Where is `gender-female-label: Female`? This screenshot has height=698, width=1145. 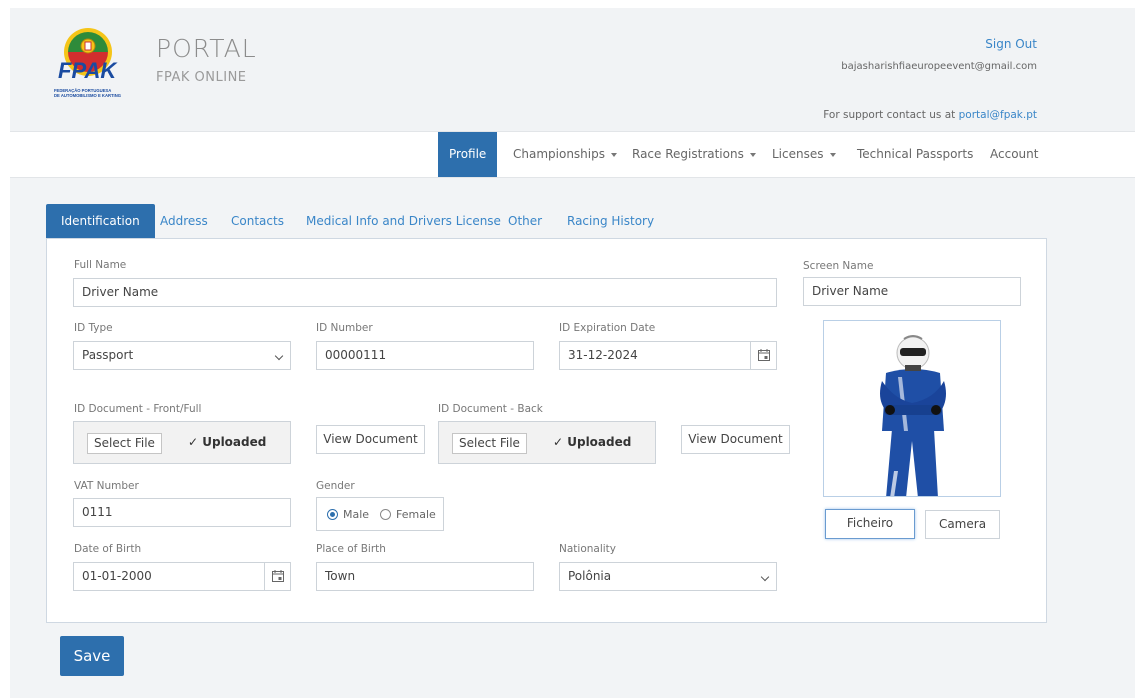 gender-female-label: Female is located at coordinates (416, 514).